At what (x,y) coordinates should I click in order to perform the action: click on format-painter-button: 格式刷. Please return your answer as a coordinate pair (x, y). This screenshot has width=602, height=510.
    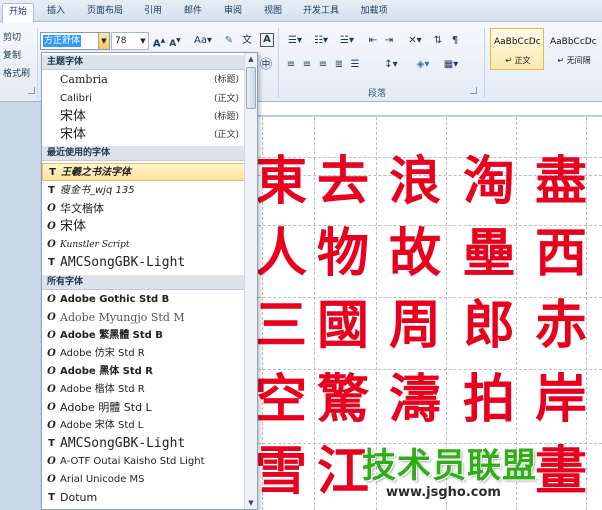
    Looking at the image, I should click on (16, 72).